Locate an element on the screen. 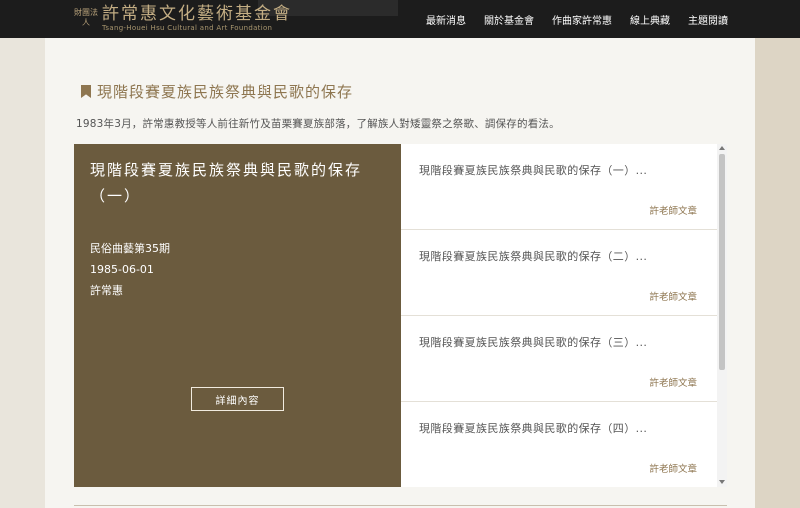  detail-button: 詳細內容 is located at coordinates (237, 399).